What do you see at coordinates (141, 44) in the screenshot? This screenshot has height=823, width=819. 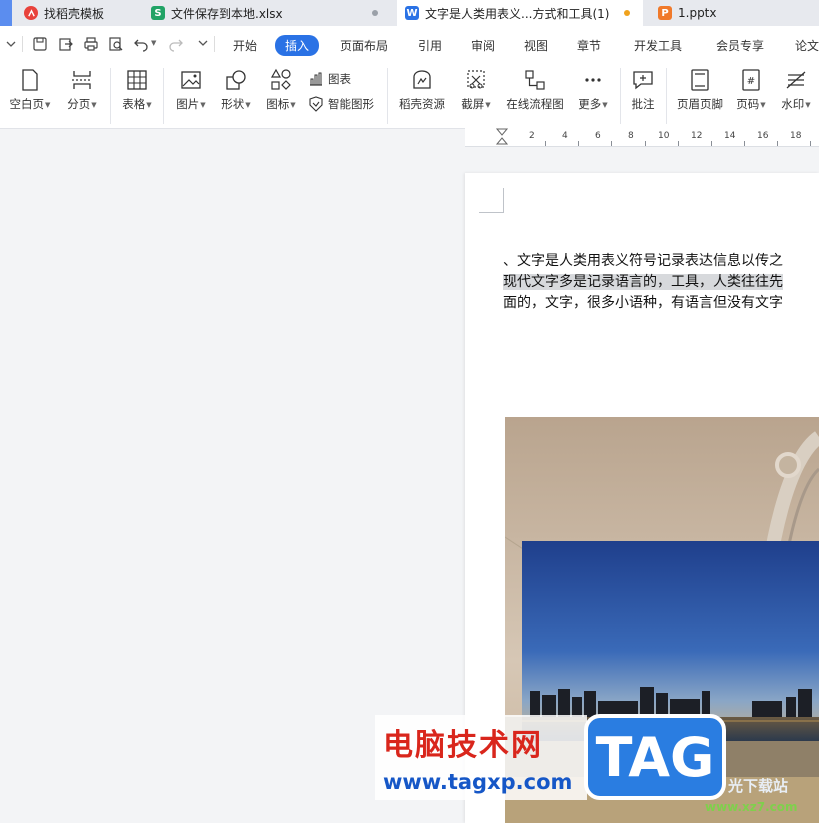 I see `undo-icon` at bounding box center [141, 44].